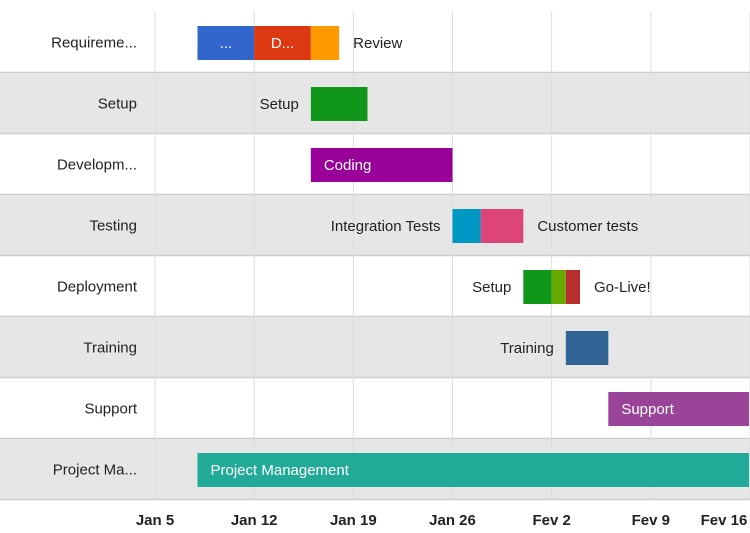 Image resolution: width=750 pixels, height=533 pixels. What do you see at coordinates (155, 520) in the screenshot?
I see `x-tick-label: Jan 5` at bounding box center [155, 520].